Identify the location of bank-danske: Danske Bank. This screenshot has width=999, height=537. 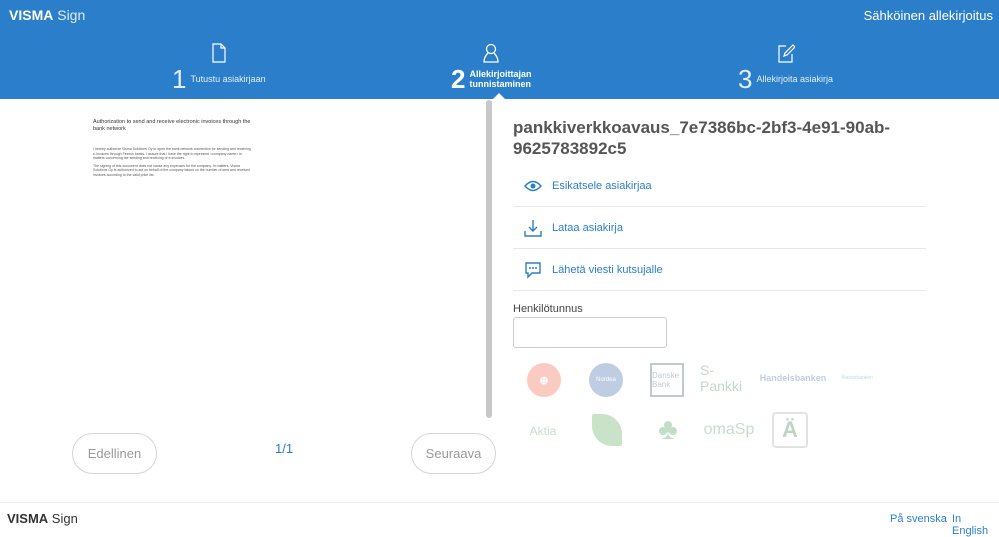
(667, 380).